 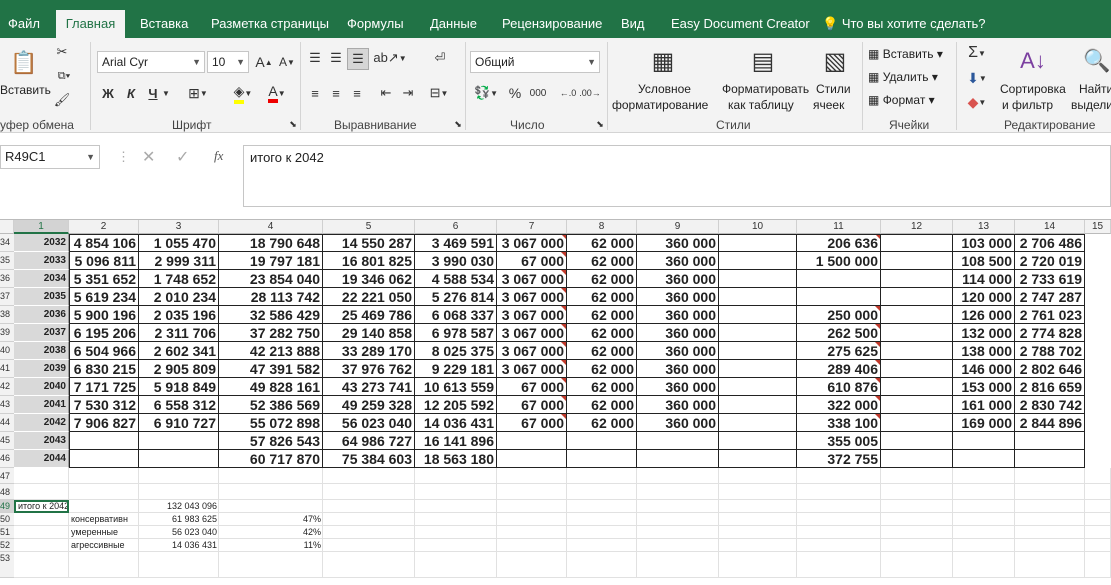 I want to click on table-cell: 75 384 603, so click(x=369, y=459).